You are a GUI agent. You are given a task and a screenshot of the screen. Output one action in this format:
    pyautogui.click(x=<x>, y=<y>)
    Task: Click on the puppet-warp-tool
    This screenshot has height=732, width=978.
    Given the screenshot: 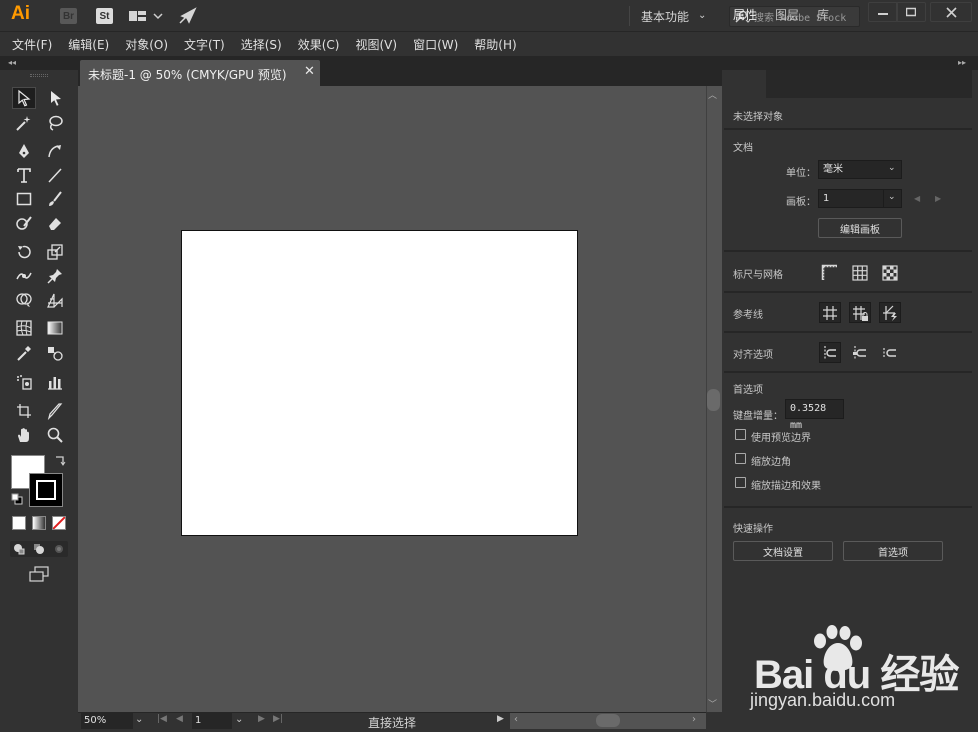 What is the action you would take?
    pyautogui.click(x=55, y=276)
    